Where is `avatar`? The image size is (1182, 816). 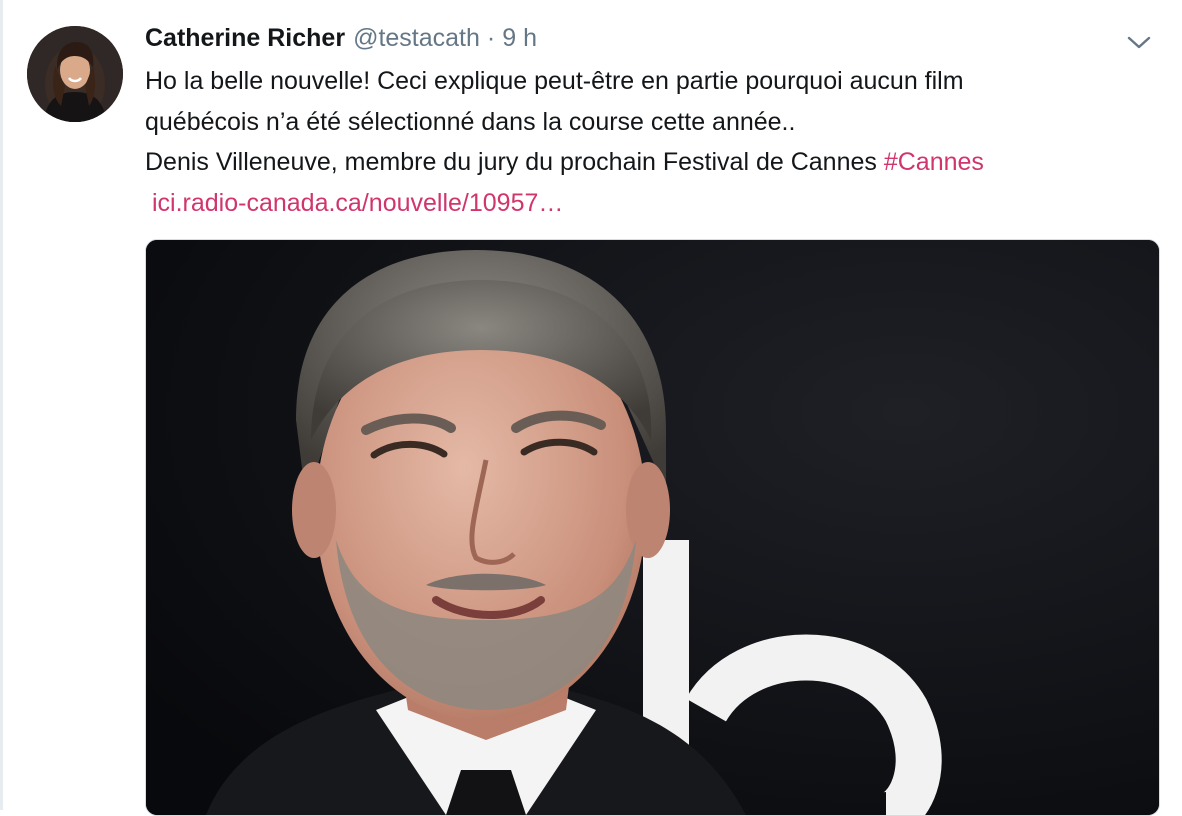
avatar is located at coordinates (75, 74).